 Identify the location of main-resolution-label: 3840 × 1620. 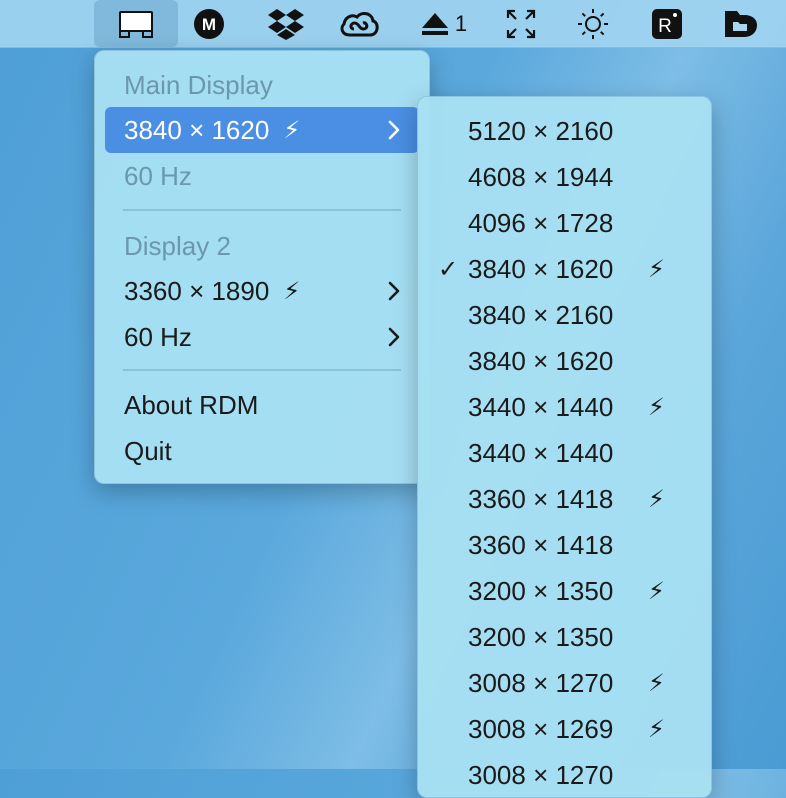
(197, 129).